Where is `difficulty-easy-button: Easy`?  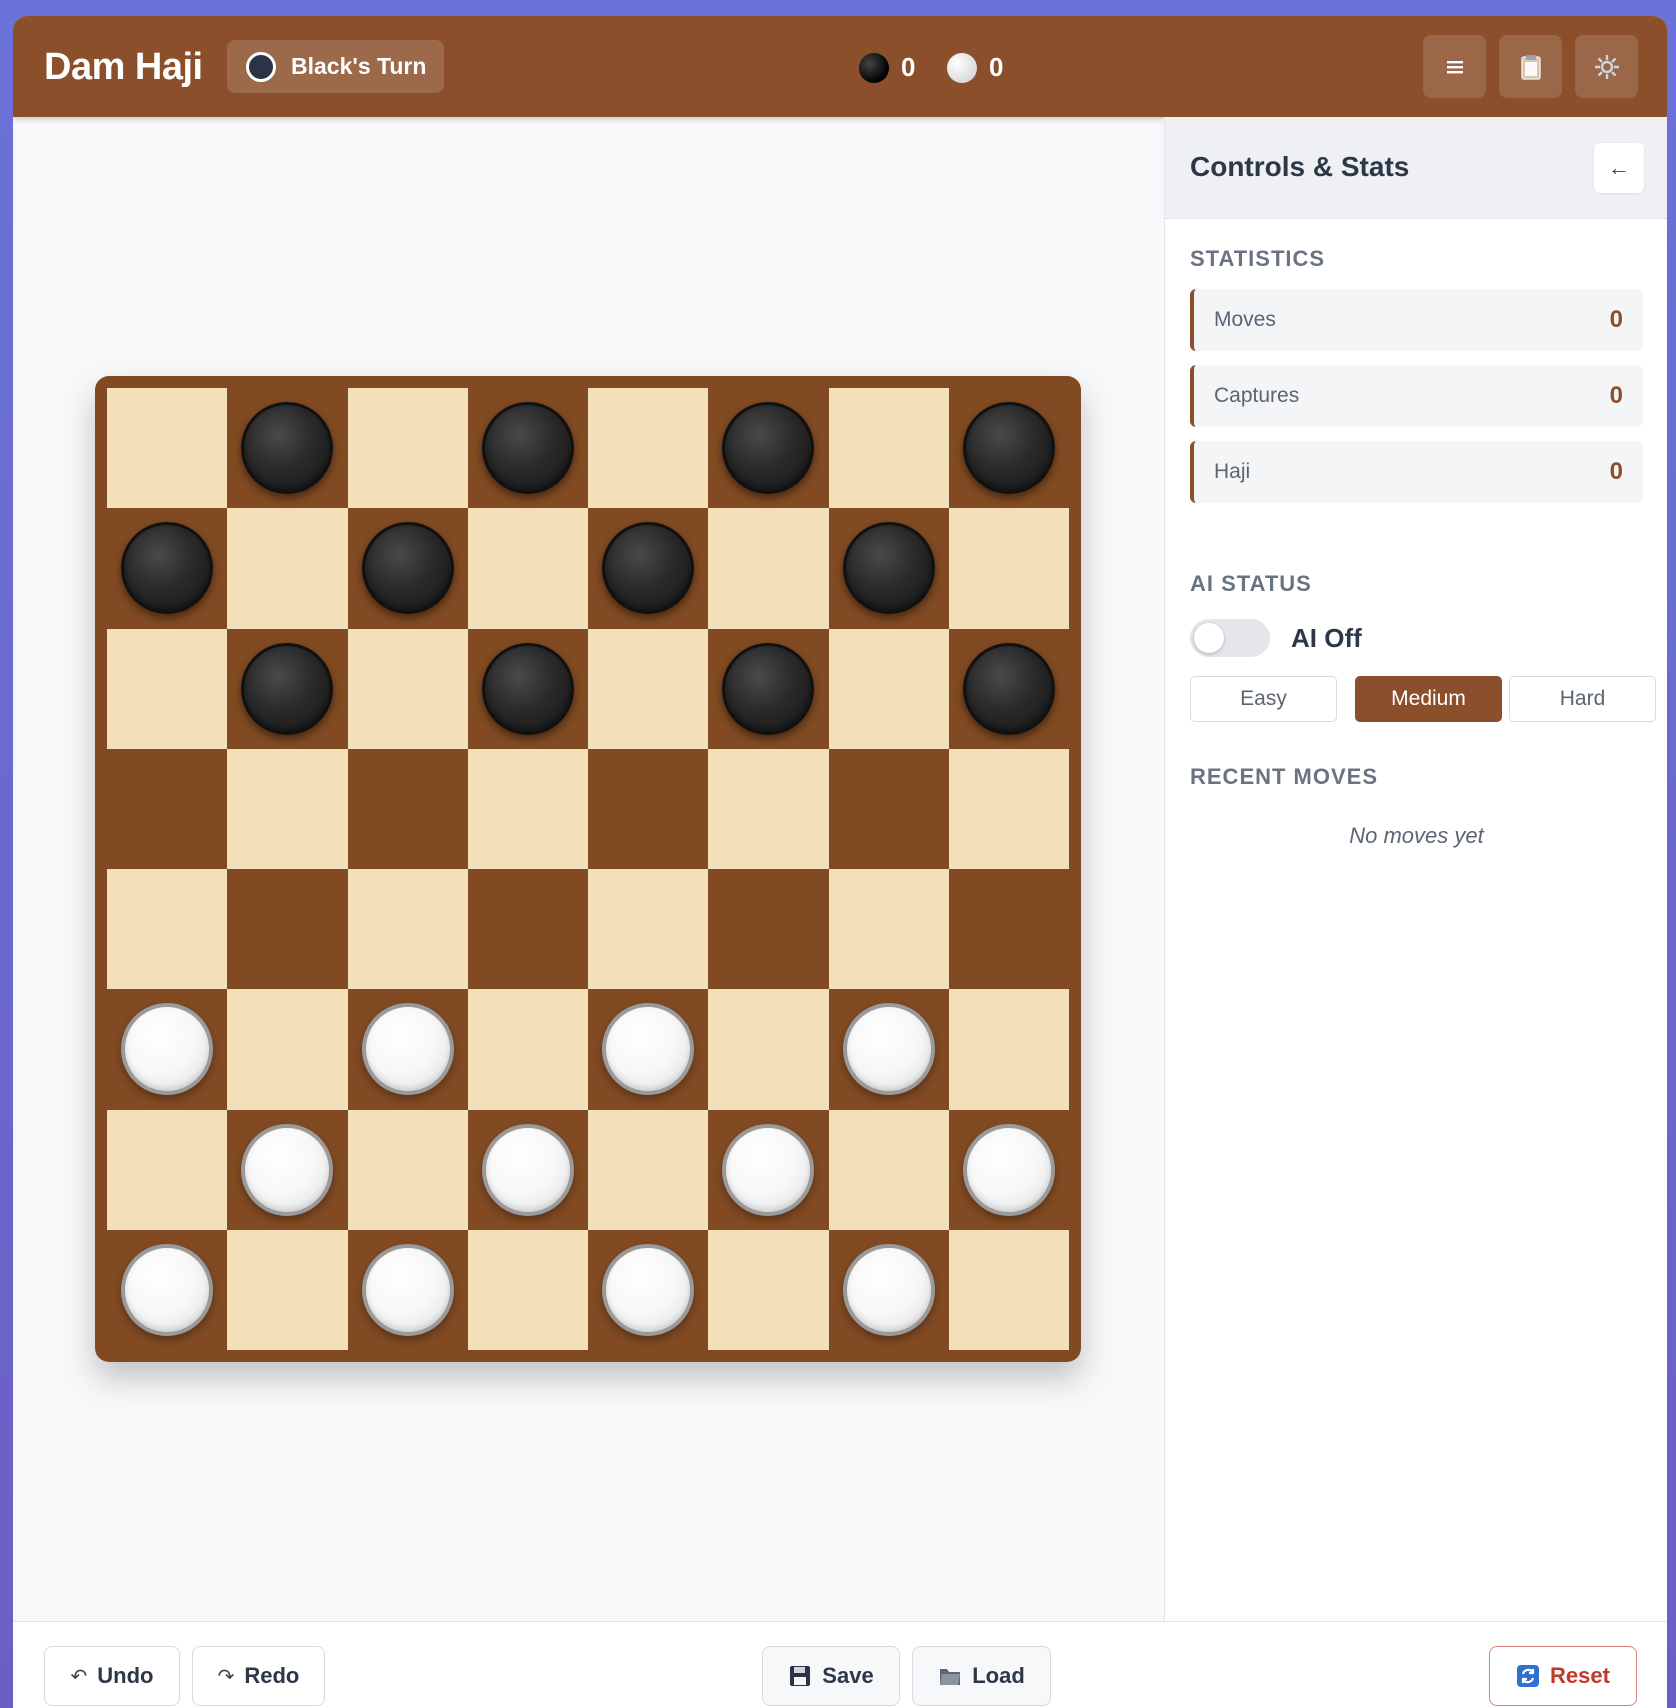 difficulty-easy-button: Easy is located at coordinates (1263, 699).